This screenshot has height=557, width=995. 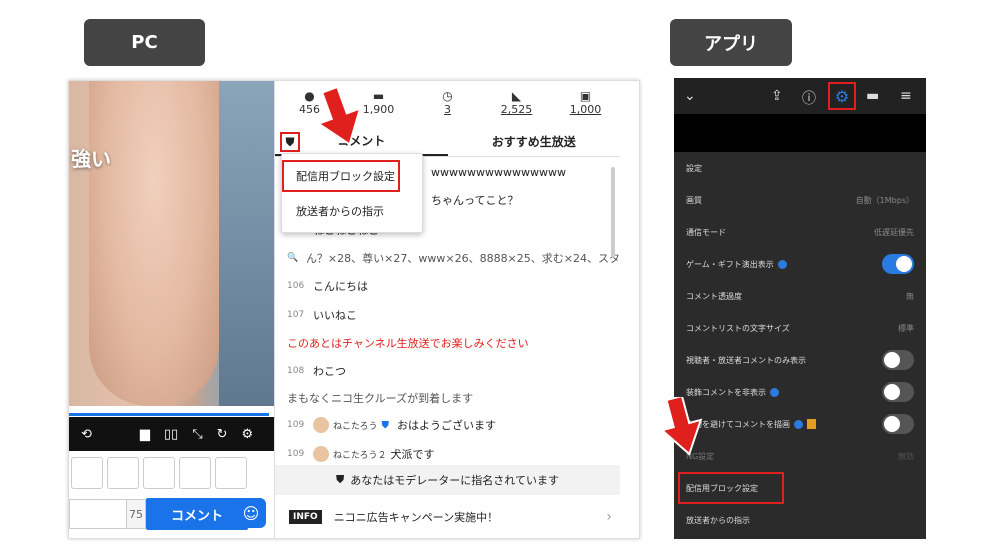 What do you see at coordinates (534, 141) in the screenshot?
I see `tab-recommended: おすすめ生放送` at bounding box center [534, 141].